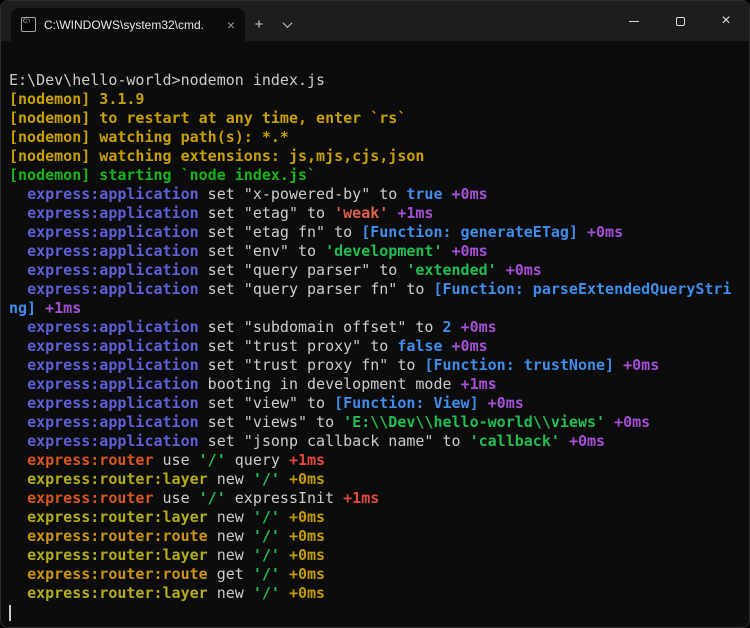  Describe the element at coordinates (311, 365) in the screenshot. I see `terminal-text-segment: set "trust proxy fn" to` at that location.